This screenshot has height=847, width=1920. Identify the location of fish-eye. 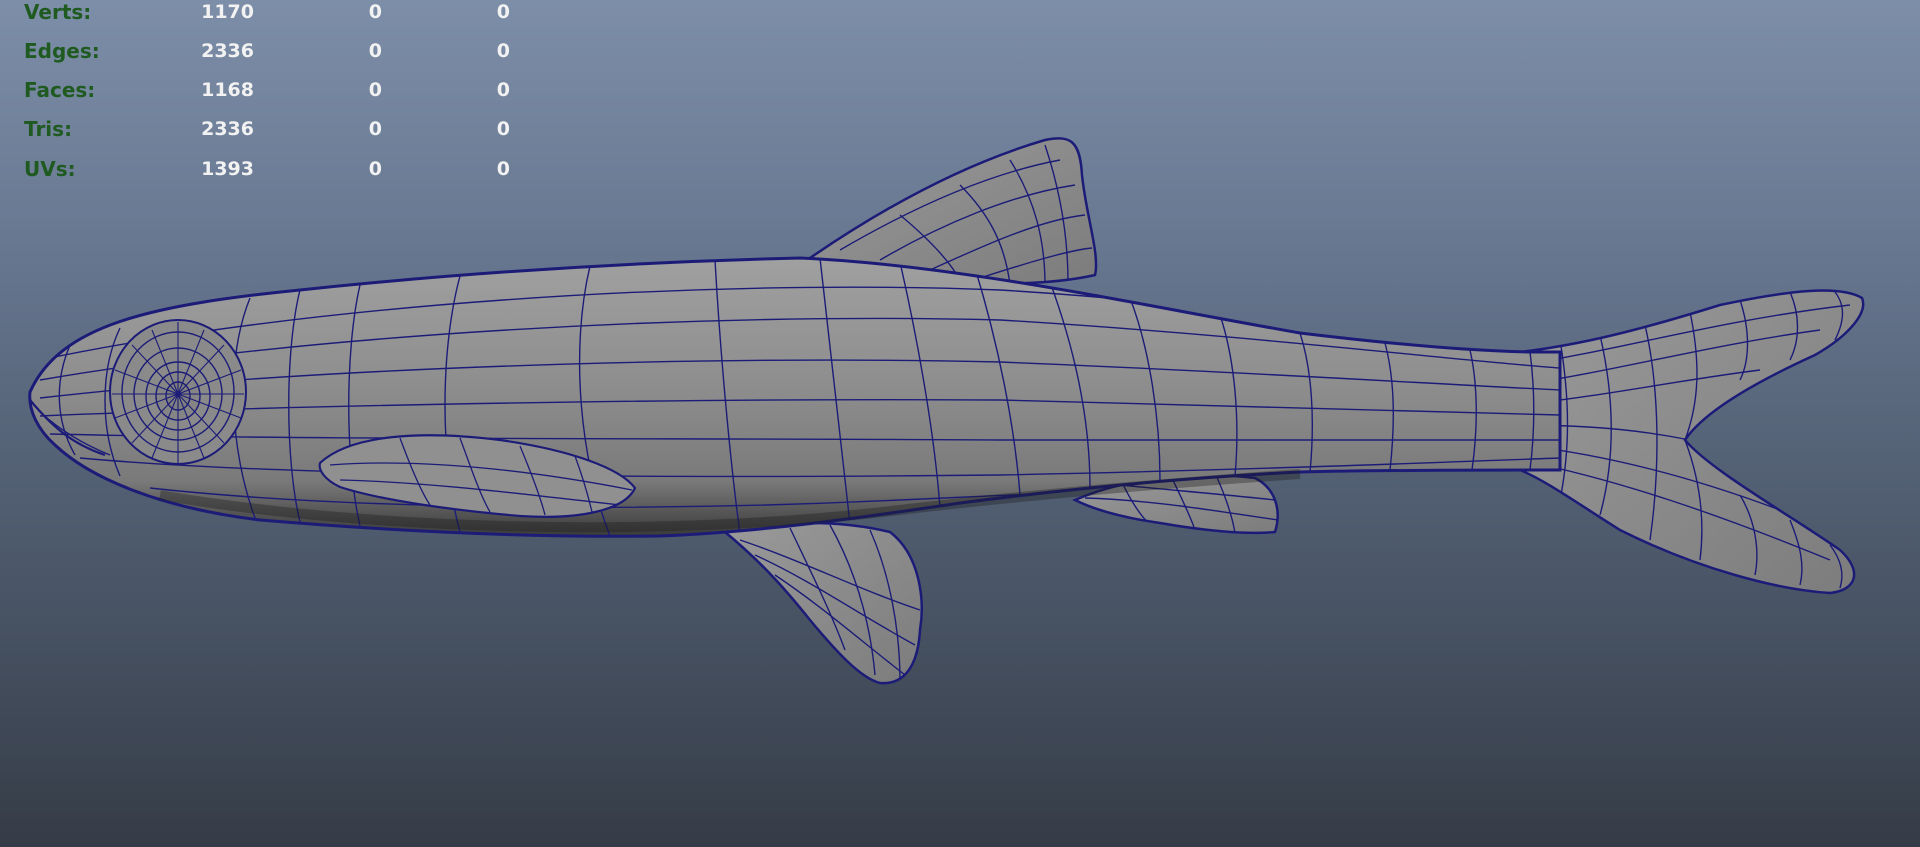
(178, 392).